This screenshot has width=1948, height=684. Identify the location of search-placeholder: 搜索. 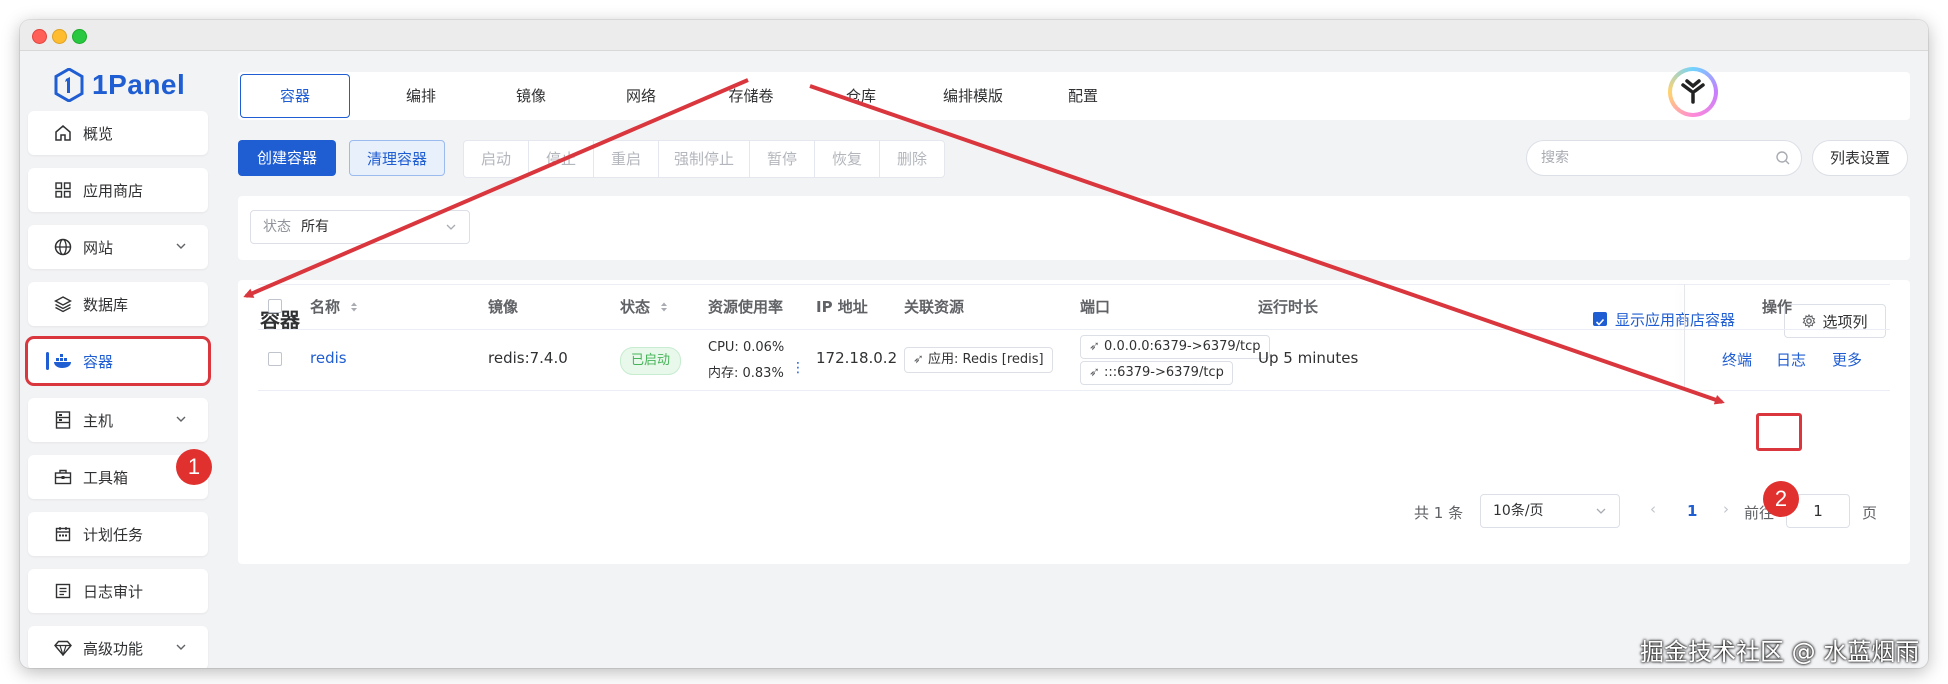
(1555, 158).